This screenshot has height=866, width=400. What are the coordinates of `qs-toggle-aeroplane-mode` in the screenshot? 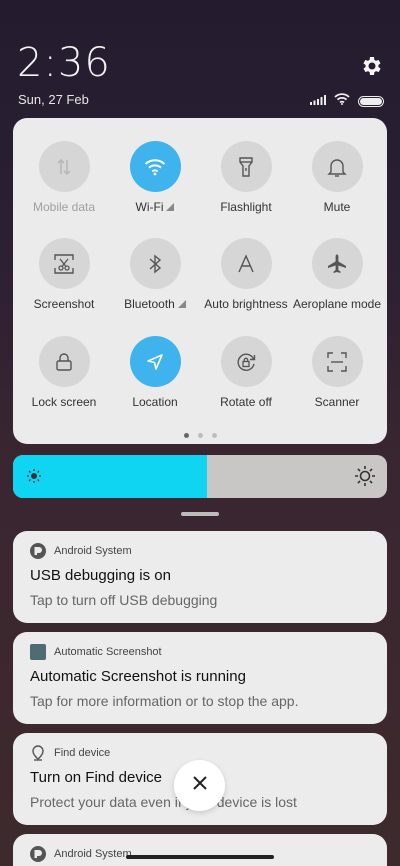 It's located at (337, 263).